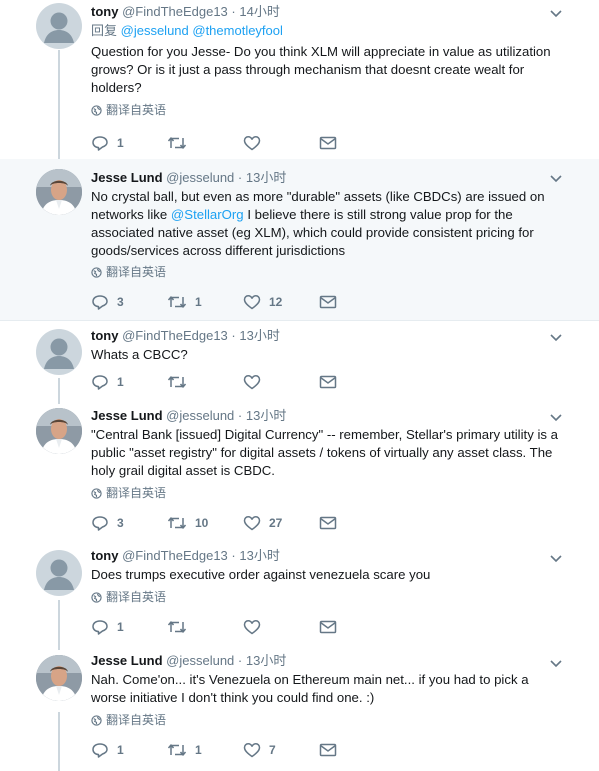 The width and height of the screenshot is (599, 771). I want to click on mention-link: @StellarOrg, so click(207, 214).